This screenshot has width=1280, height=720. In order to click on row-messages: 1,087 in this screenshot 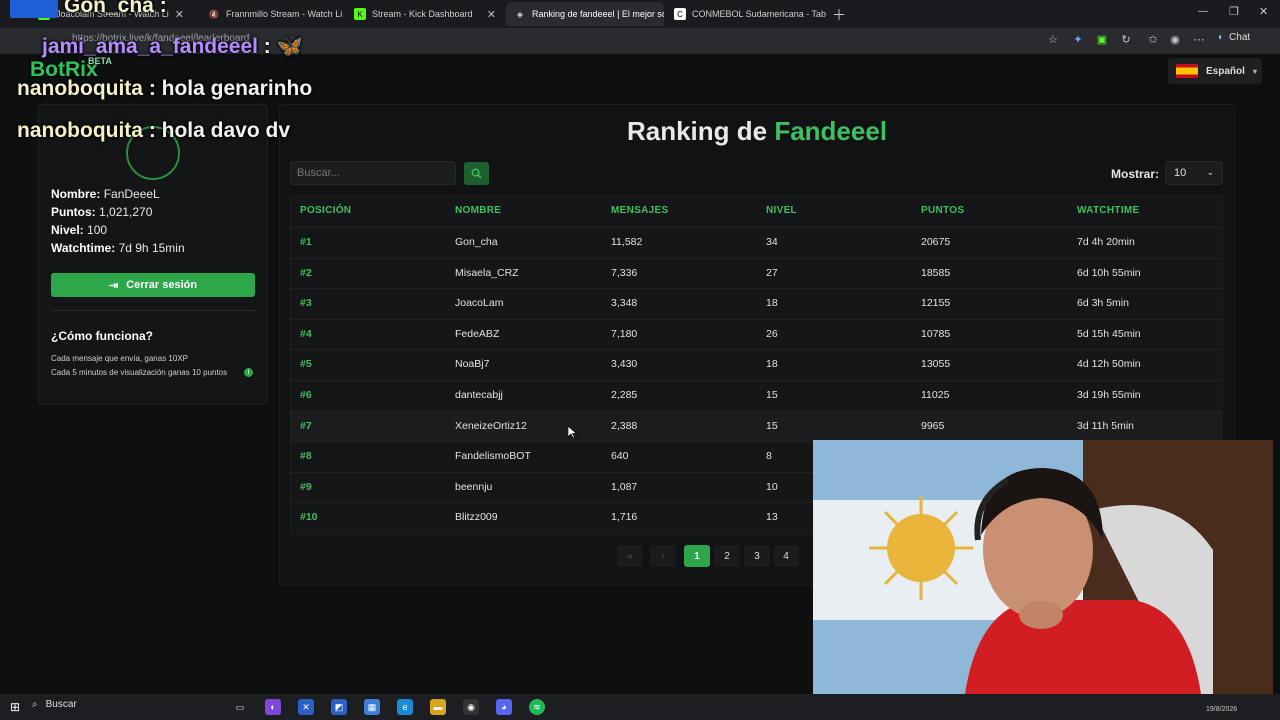, I will do `click(624, 486)`.